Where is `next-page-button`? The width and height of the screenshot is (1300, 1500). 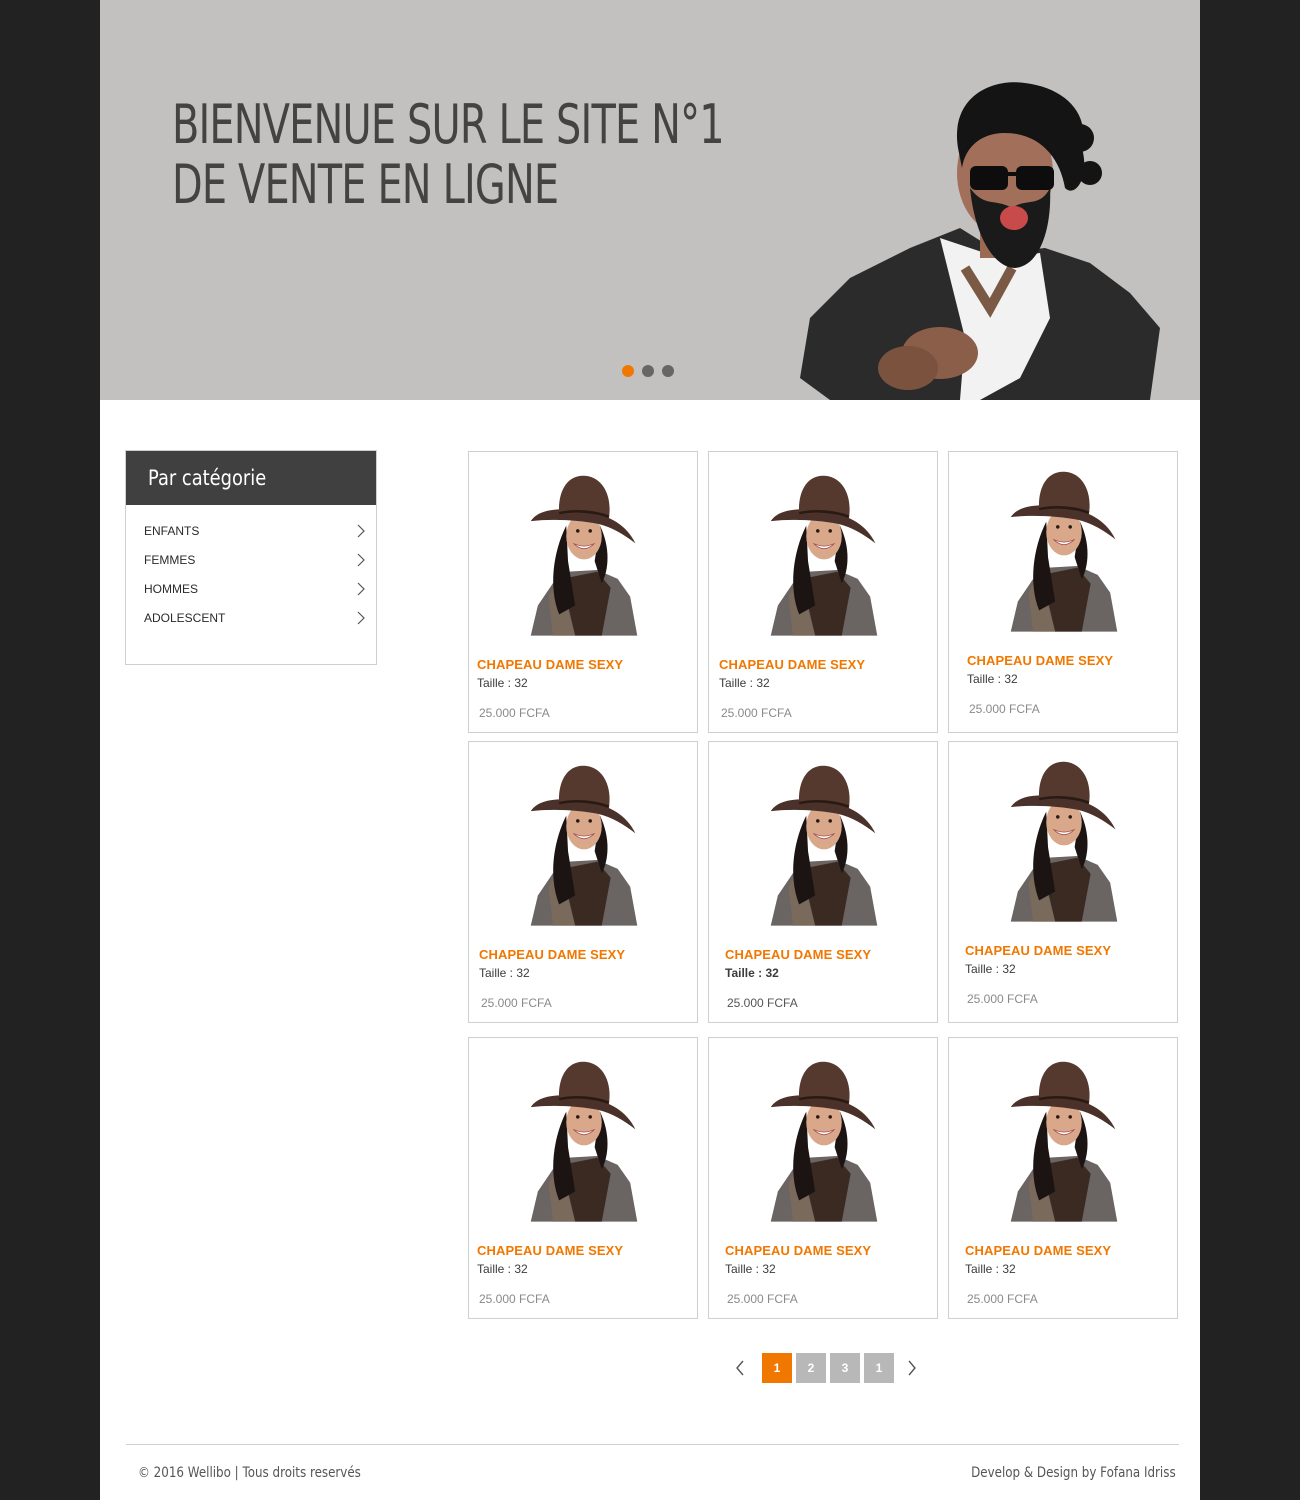 next-page-button is located at coordinates (912, 1368).